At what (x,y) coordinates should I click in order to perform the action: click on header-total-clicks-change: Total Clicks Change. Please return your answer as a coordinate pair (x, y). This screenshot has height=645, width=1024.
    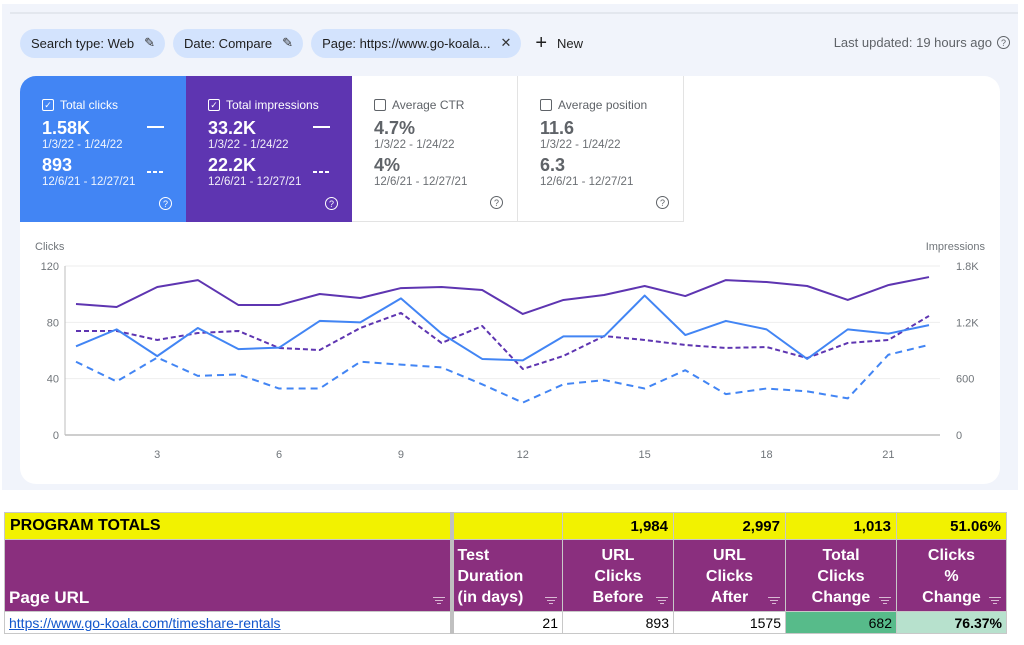
    Looking at the image, I should click on (841, 575).